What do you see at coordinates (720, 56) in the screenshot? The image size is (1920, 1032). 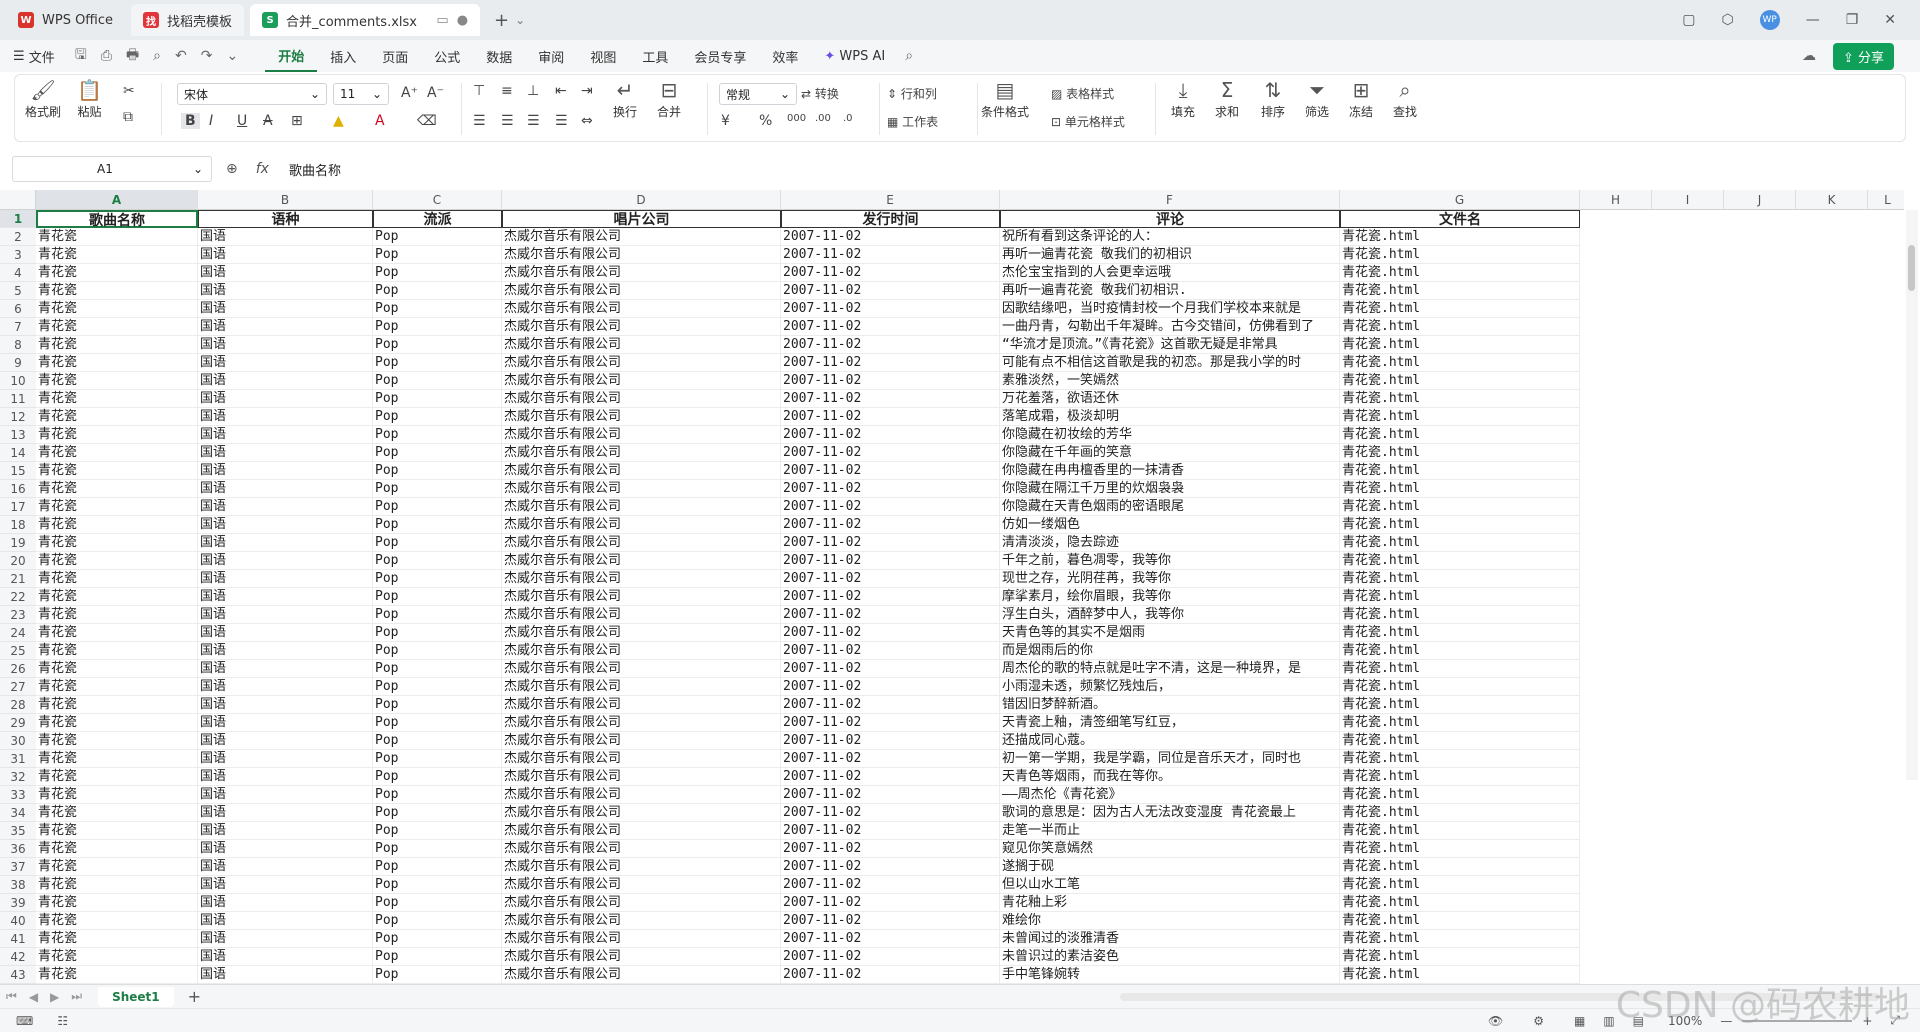 I see `menu-member: 会员专享` at bounding box center [720, 56].